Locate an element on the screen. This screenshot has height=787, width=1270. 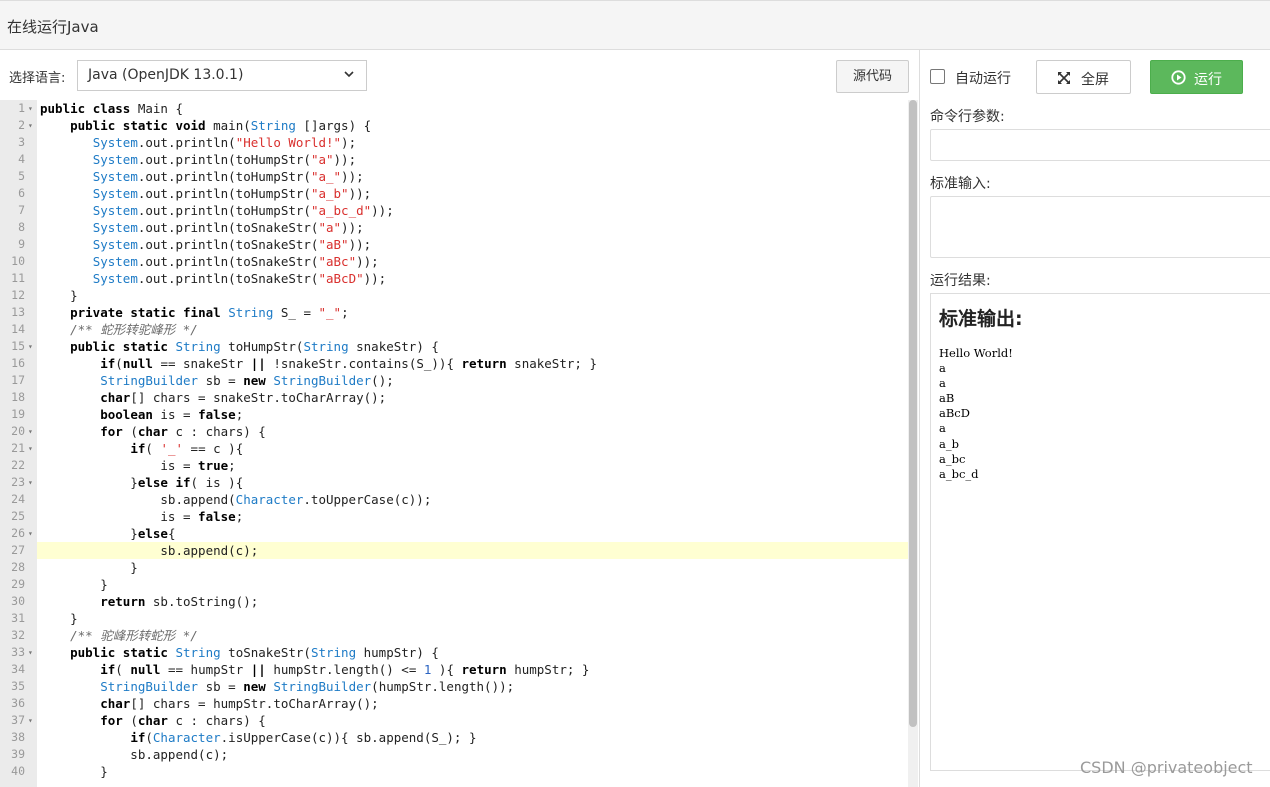
code-line: 14 /** 蛇形转驼峰形 */ is located at coordinates (454, 329).